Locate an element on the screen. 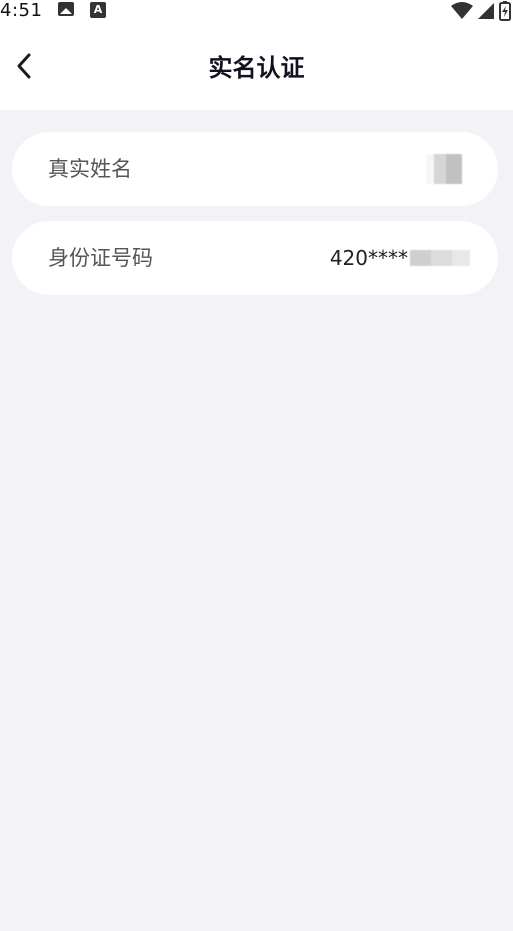 Image resolution: width=513 pixels, height=931 pixels. status-bar: 4:51 A is located at coordinates (256, 12).